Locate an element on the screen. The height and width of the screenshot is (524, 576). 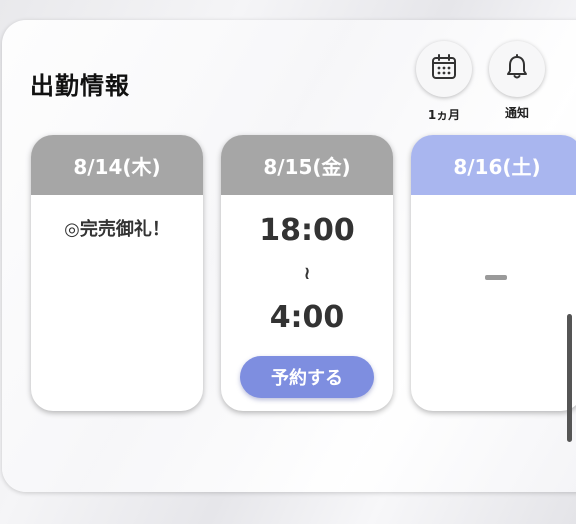
monthly-calendar-button is located at coordinates (444, 69).